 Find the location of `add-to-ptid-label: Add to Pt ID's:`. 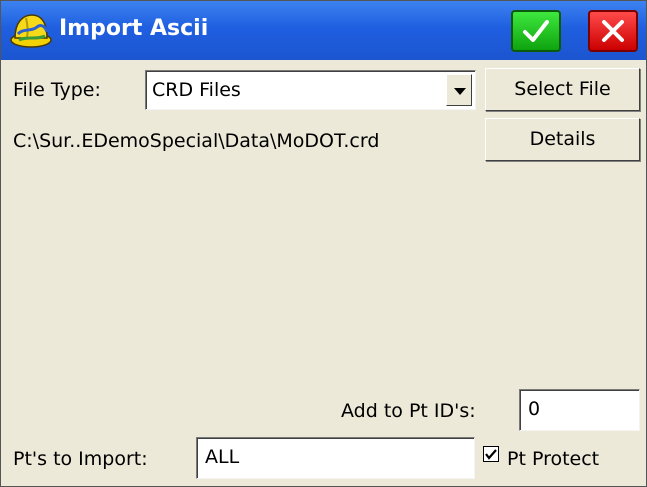

add-to-ptid-label: Add to Pt ID's: is located at coordinates (408, 411).